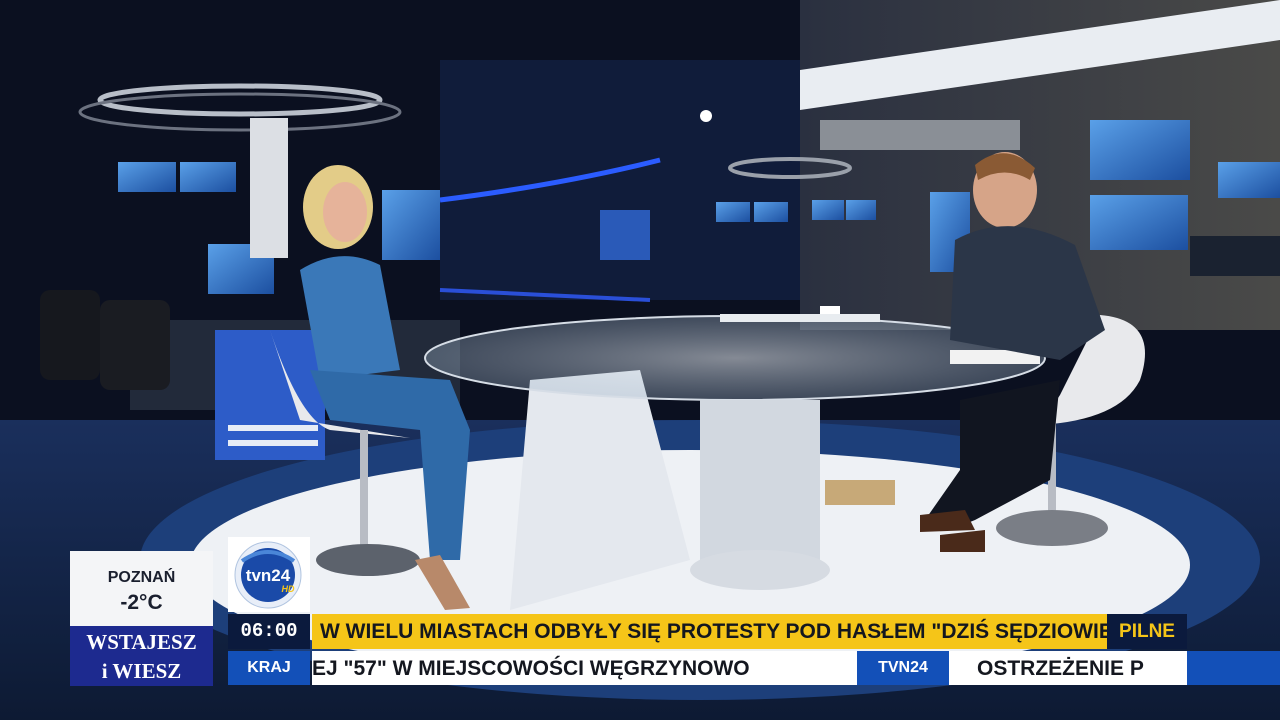  What do you see at coordinates (288, 589) in the screenshot?
I see `logo-hd-text: HD` at bounding box center [288, 589].